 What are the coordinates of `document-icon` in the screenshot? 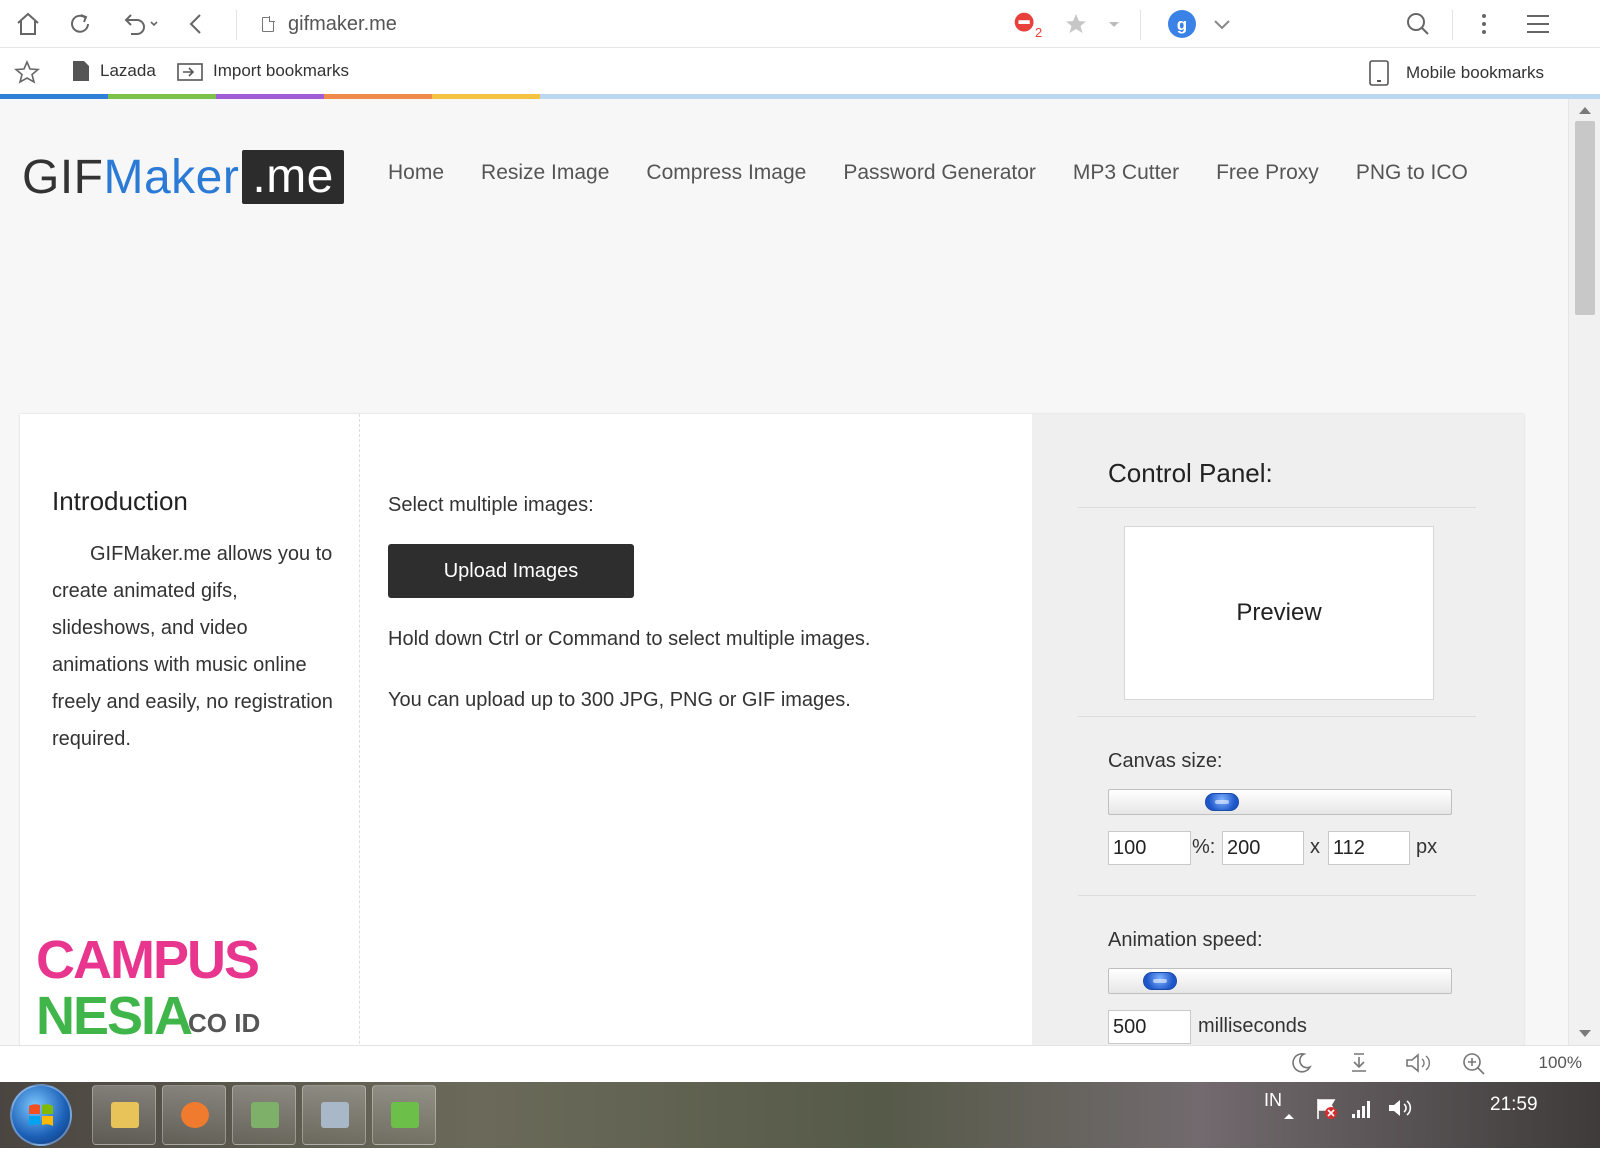 It's located at (81, 71).